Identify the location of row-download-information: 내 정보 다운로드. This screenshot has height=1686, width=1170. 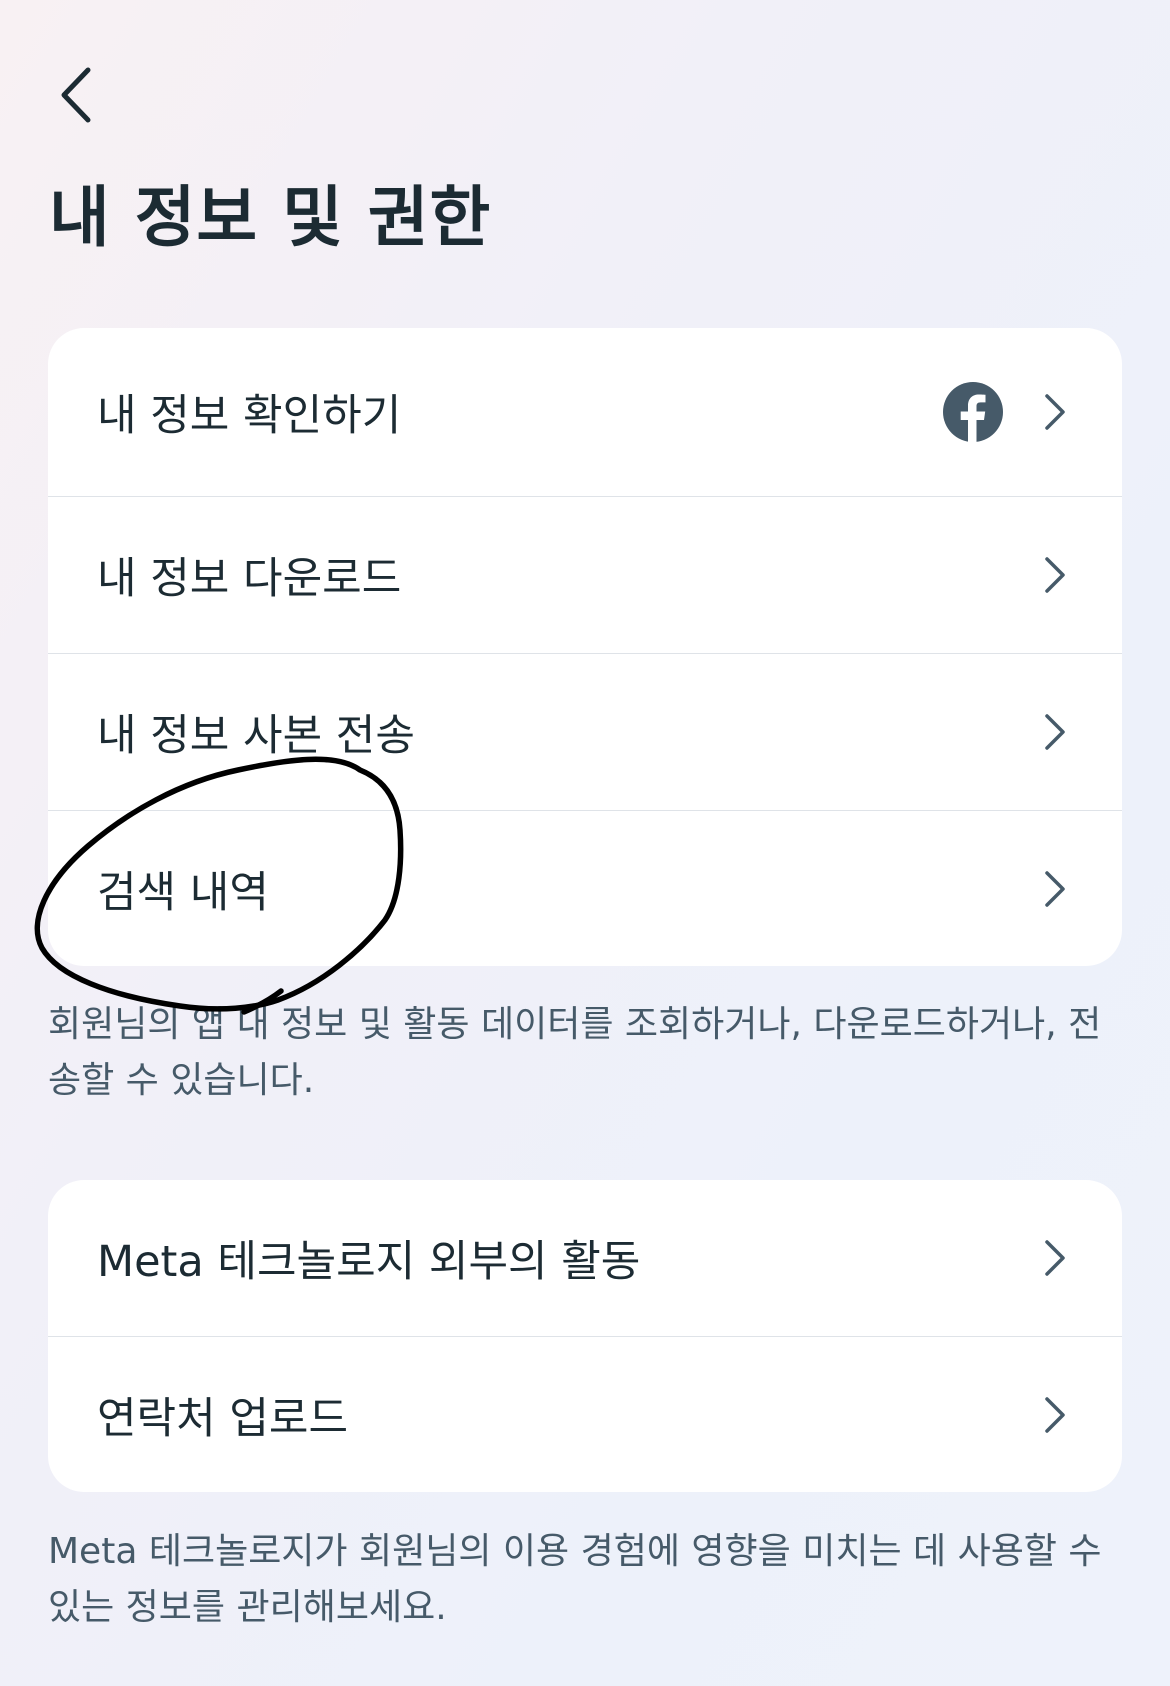
(585, 574).